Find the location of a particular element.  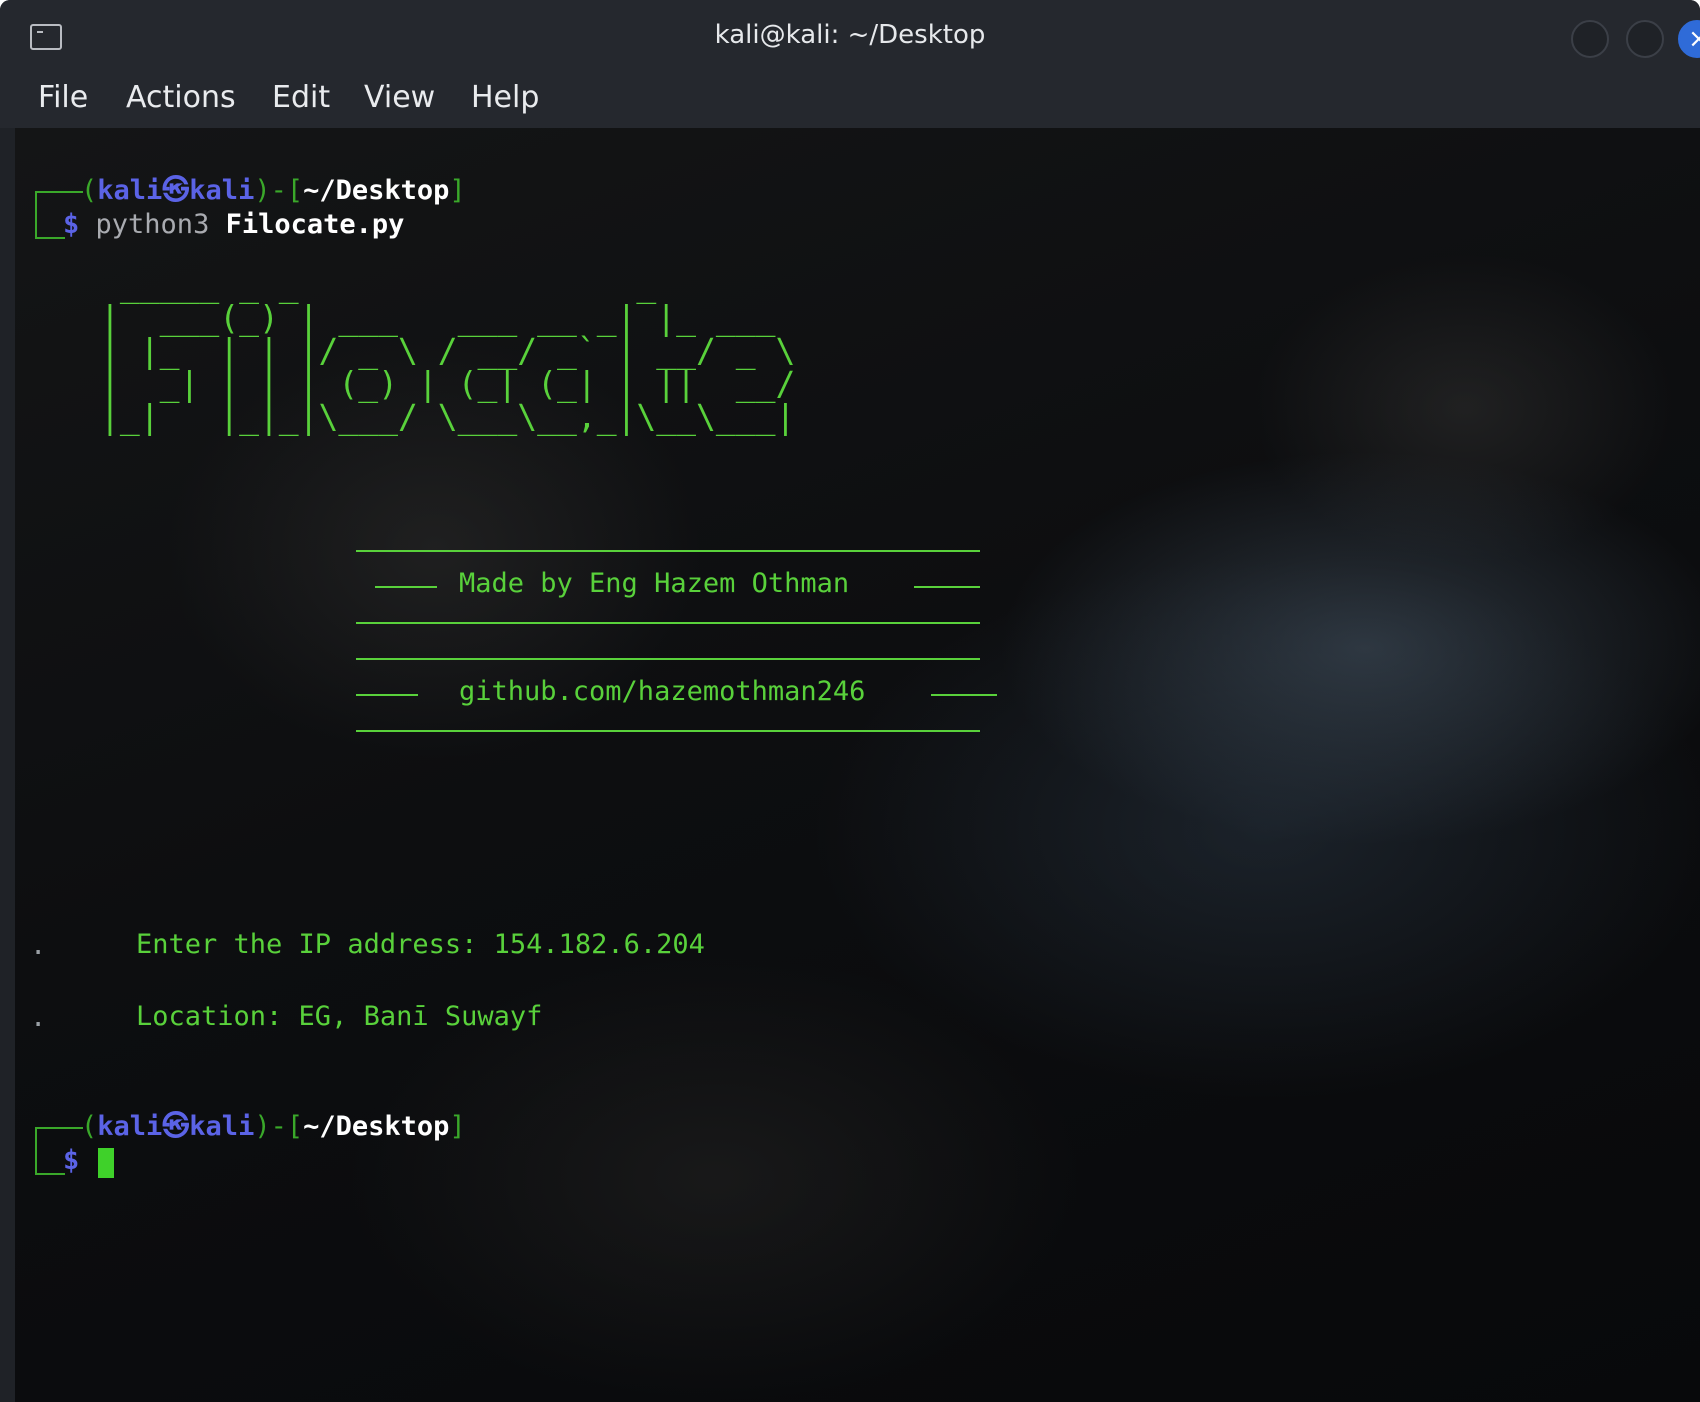

menu-bar: File Actions Edit View Help is located at coordinates (850, 102).